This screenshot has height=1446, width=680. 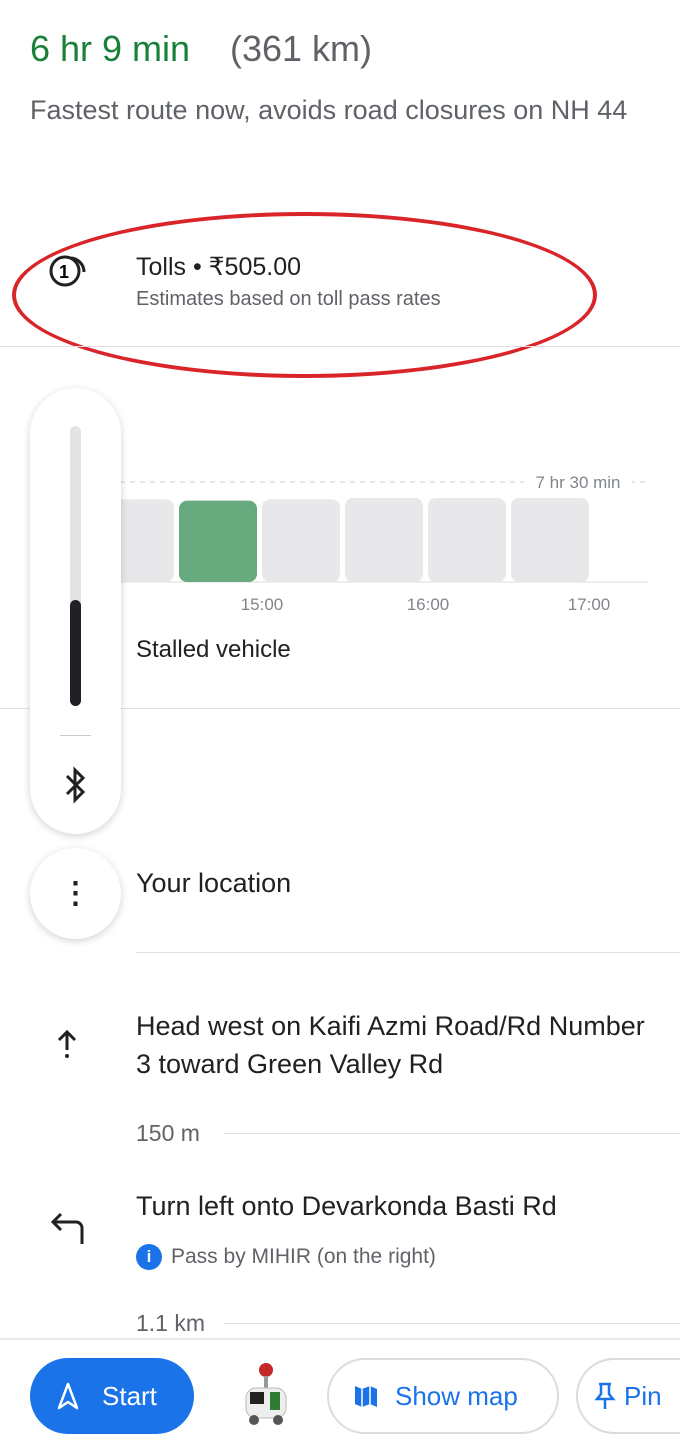 What do you see at coordinates (577, 482) in the screenshot?
I see `reference-label: 7 hr 30 min` at bounding box center [577, 482].